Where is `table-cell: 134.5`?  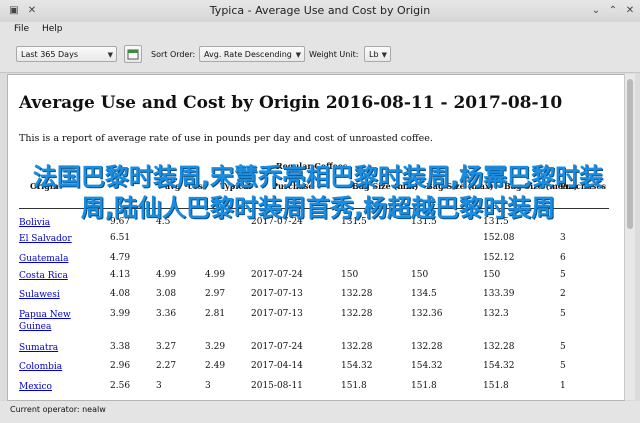 table-cell: 134.5 is located at coordinates (424, 294).